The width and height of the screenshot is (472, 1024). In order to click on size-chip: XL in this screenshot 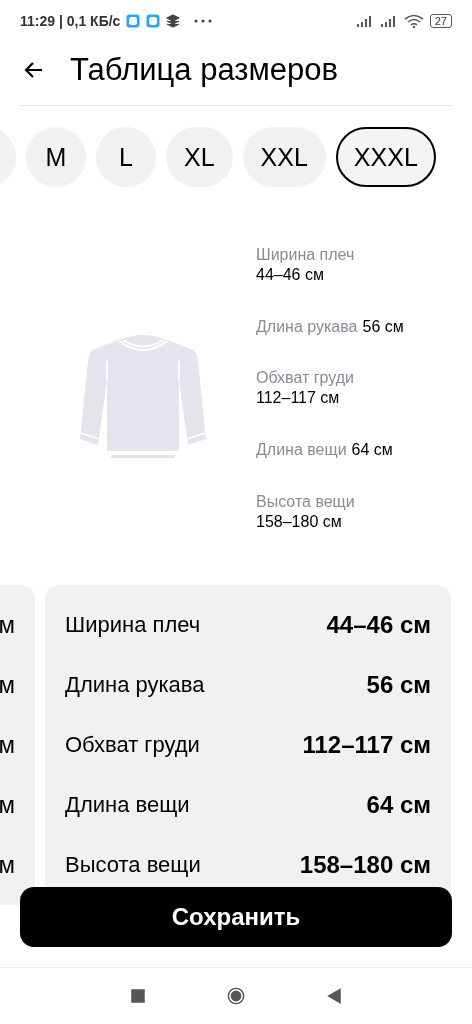, I will do `click(199, 157)`.